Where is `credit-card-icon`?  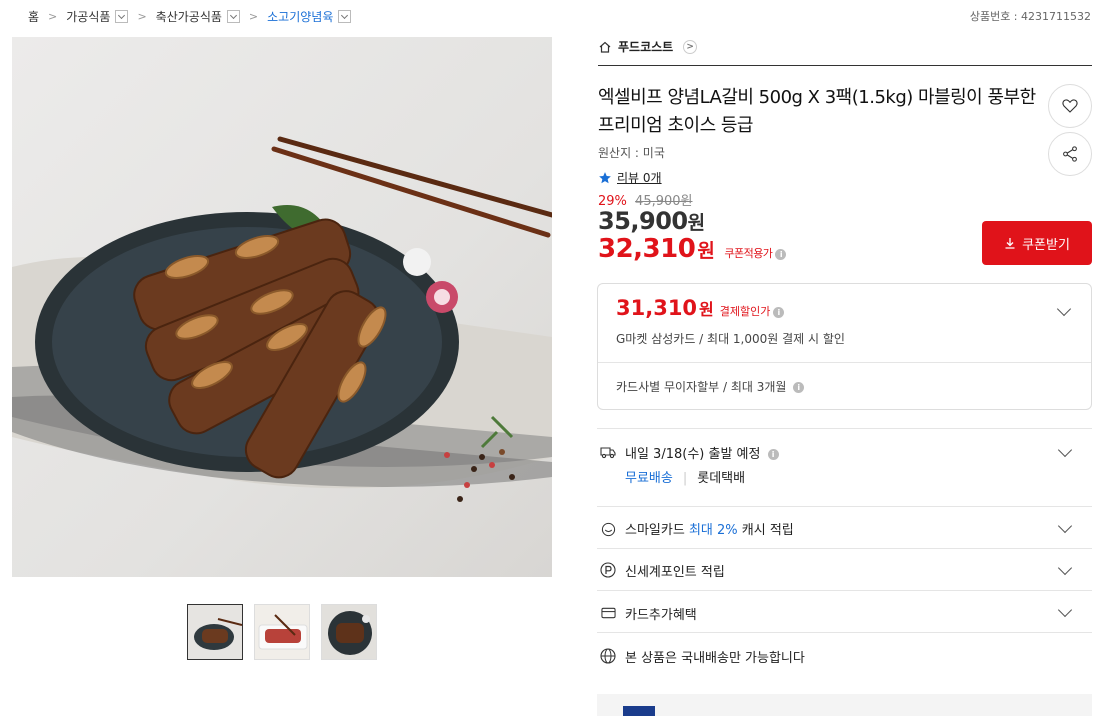 credit-card-icon is located at coordinates (608, 613).